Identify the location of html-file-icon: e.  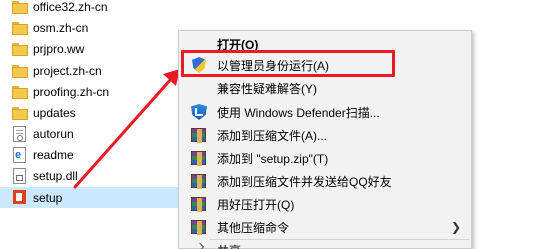
(19, 155).